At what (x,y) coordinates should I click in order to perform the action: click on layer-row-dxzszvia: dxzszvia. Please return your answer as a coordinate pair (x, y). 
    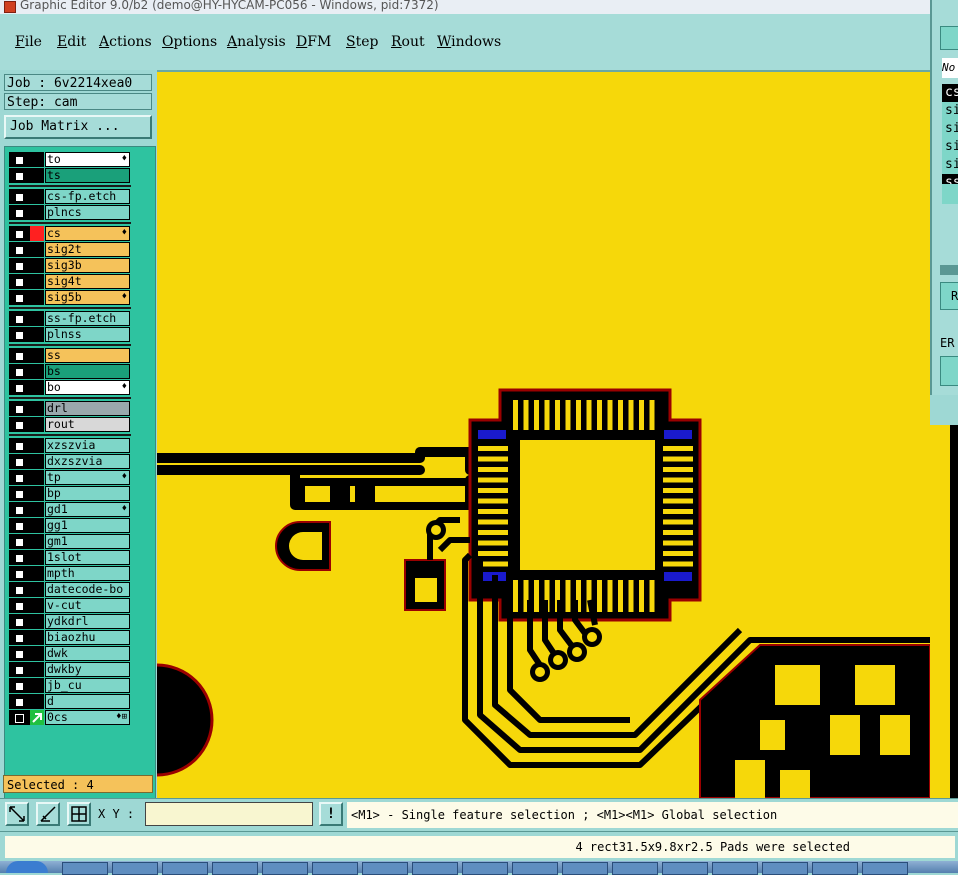
    Looking at the image, I should click on (69, 461).